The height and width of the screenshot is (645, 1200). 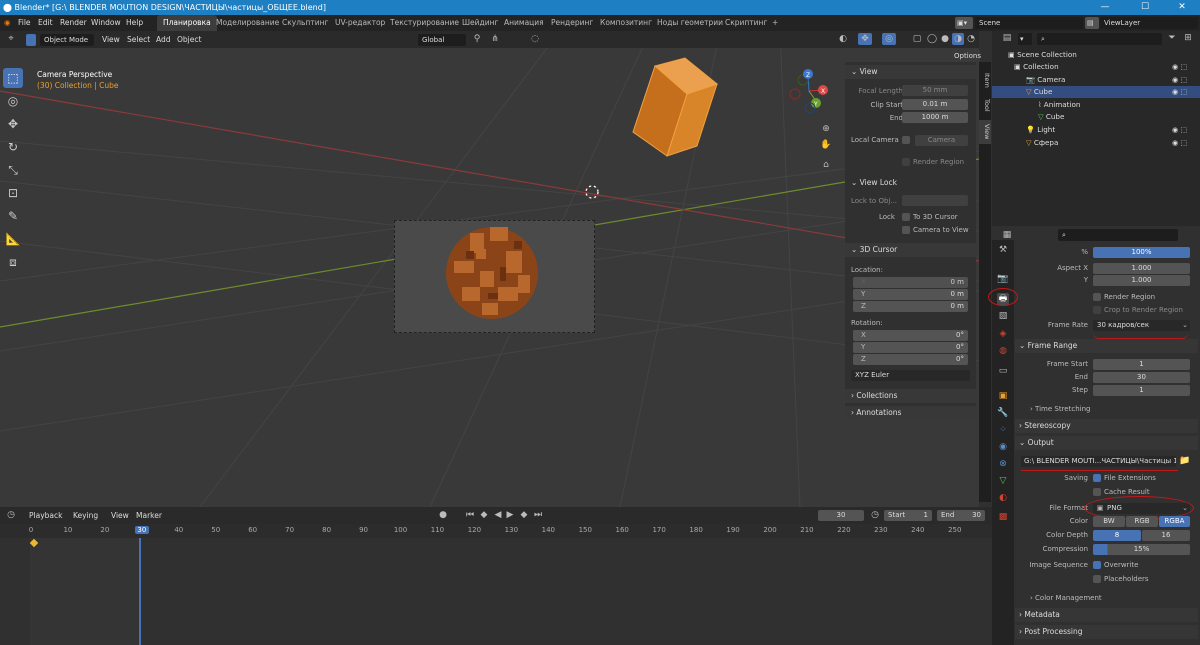 What do you see at coordinates (841, 515) in the screenshot?
I see `current-frame-field: 30` at bounding box center [841, 515].